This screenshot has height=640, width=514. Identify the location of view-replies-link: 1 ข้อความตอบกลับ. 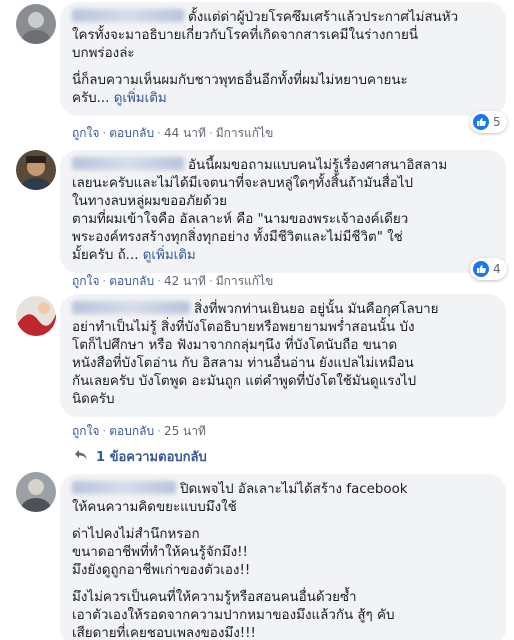
(140, 456).